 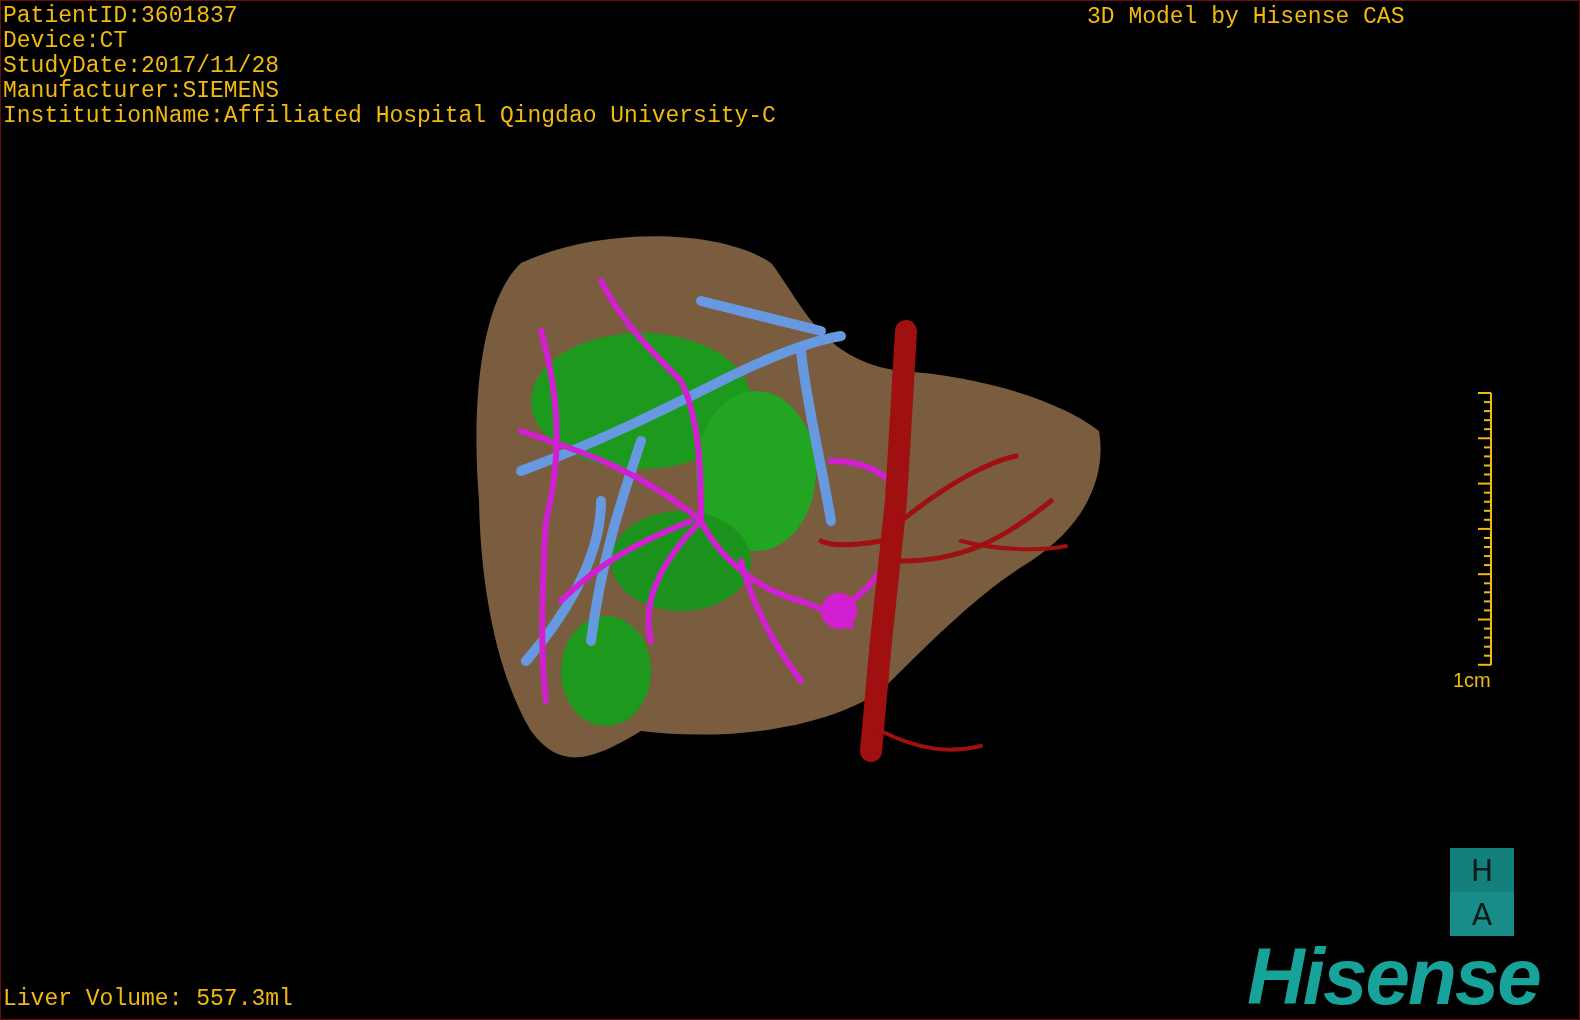 I want to click on viewer-title: 3D Model by Hisense CAS, so click(x=1246, y=17).